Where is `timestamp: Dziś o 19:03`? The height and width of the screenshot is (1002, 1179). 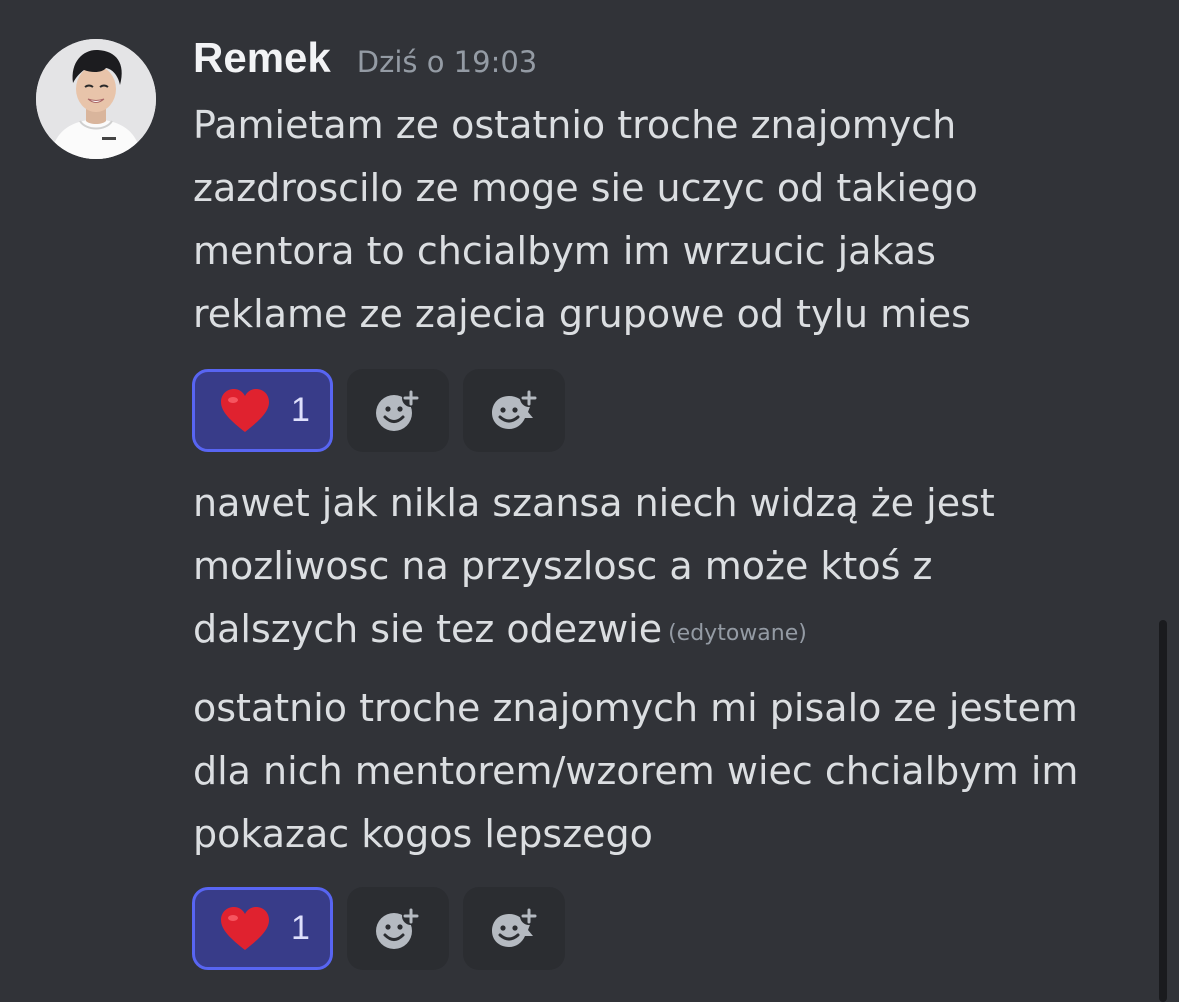 timestamp: Dziś o 19:03 is located at coordinates (447, 62).